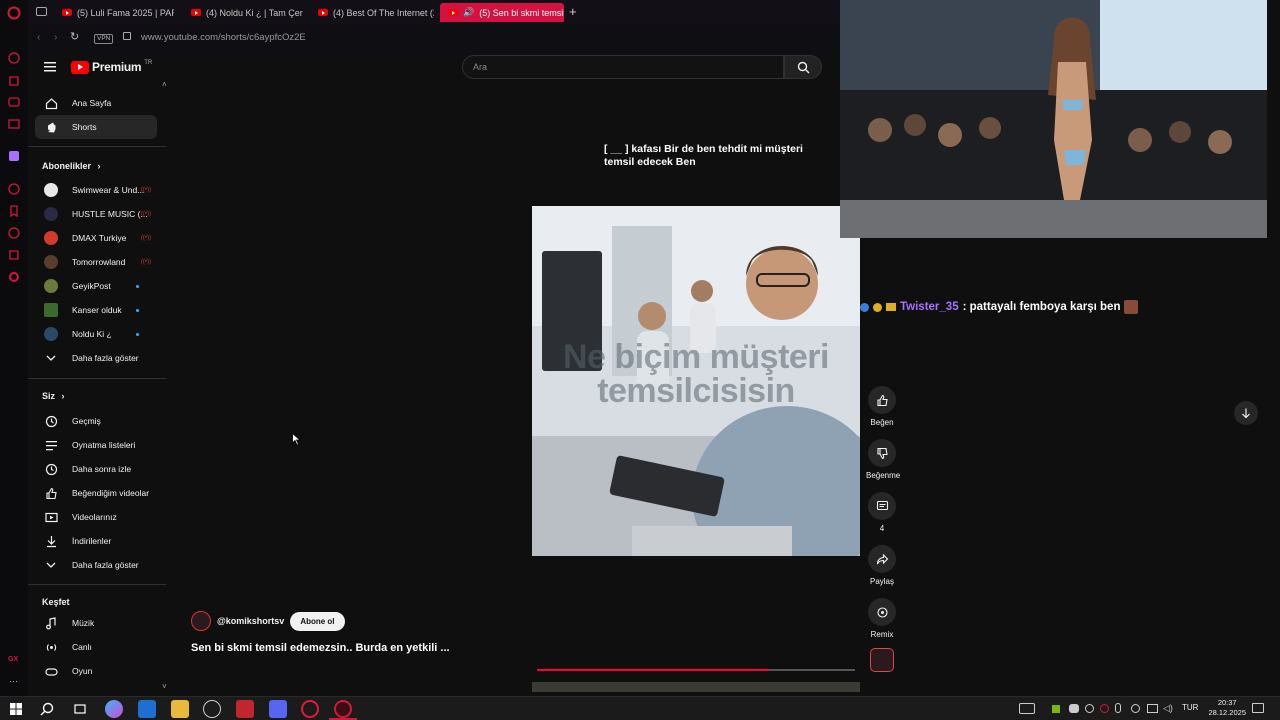 This screenshot has width=1280, height=720. Describe the element at coordinates (80, 709) in the screenshot. I see `task-view-icon` at that location.